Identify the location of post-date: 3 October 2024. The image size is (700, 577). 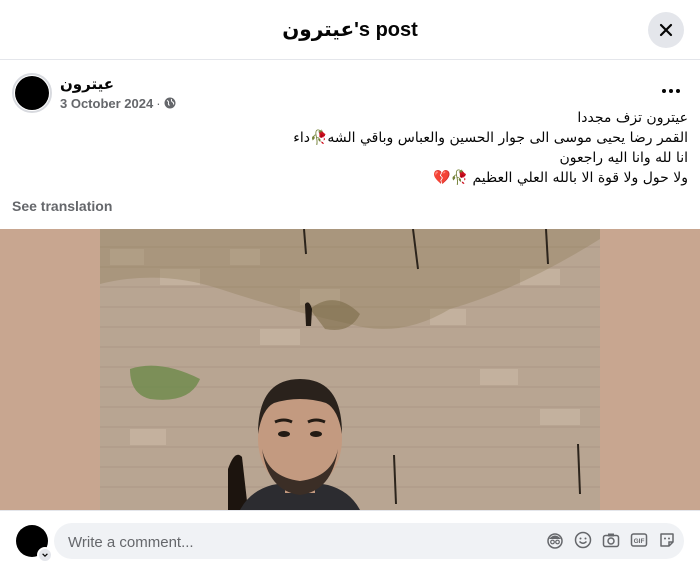
(106, 103).